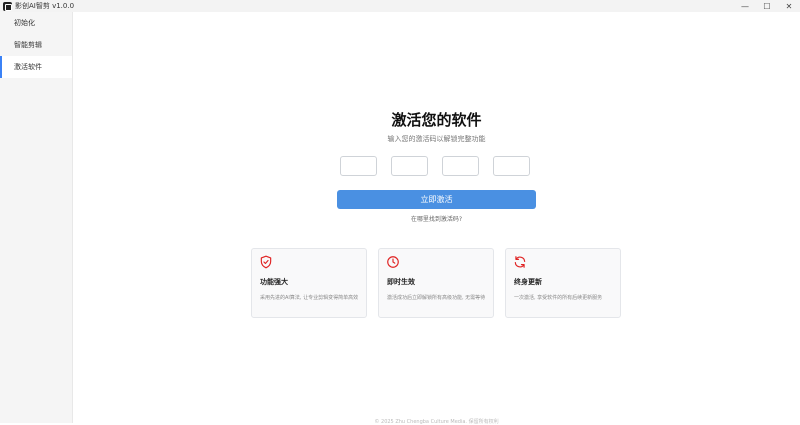  Describe the element at coordinates (274, 282) in the screenshot. I see `feature-card-title: 功能强大` at that location.